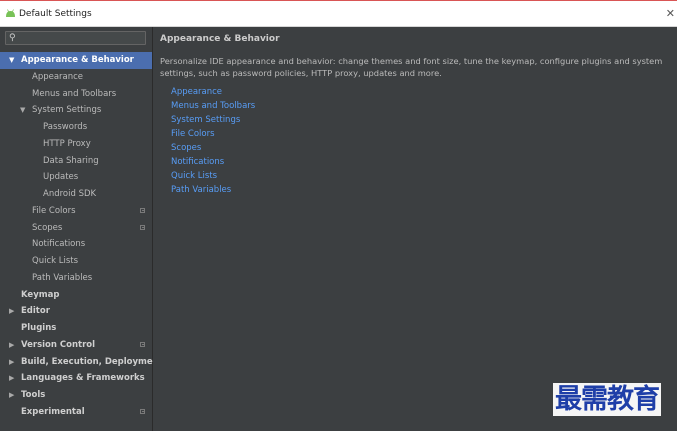  Describe the element at coordinates (55, 261) in the screenshot. I see `sidebar-item-label: Quick Lists` at that location.